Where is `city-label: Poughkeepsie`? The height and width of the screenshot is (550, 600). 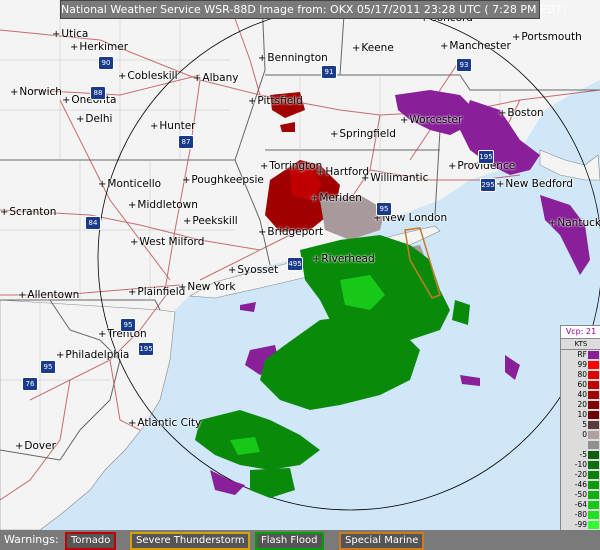 city-label: Poughkeepsie is located at coordinates (223, 180).